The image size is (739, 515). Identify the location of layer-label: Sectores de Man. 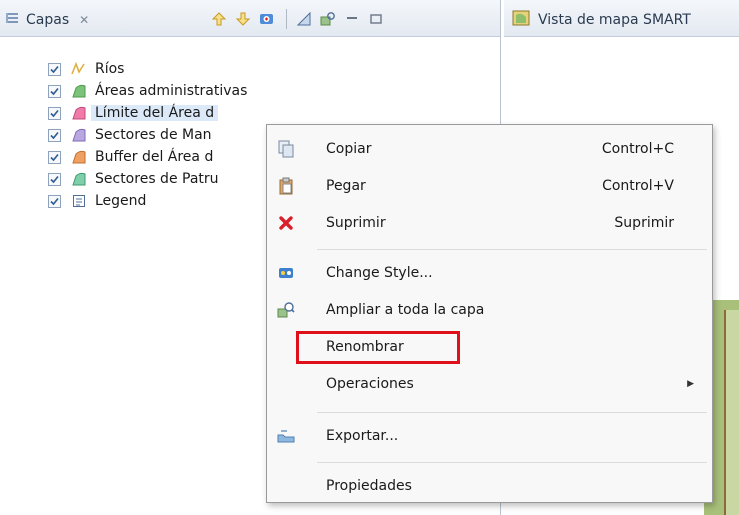
(153, 135).